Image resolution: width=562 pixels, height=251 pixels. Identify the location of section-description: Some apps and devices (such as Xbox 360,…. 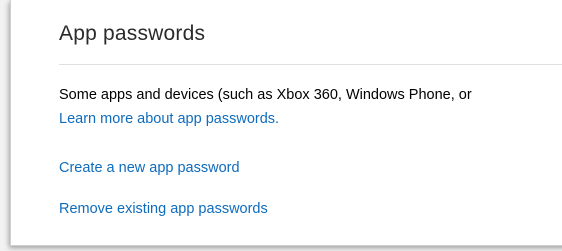
(265, 95).